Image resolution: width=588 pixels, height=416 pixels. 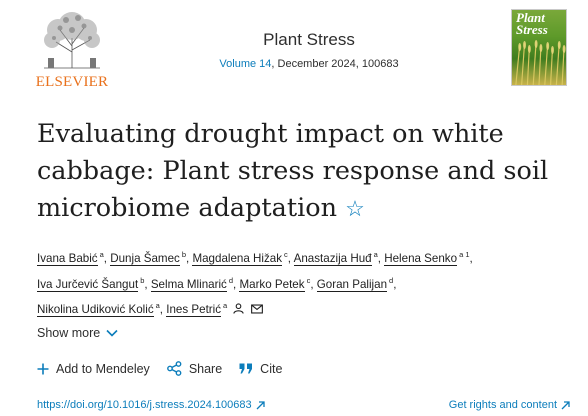 What do you see at coordinates (69, 333) in the screenshot?
I see `show-more-label: Show more` at bounding box center [69, 333].